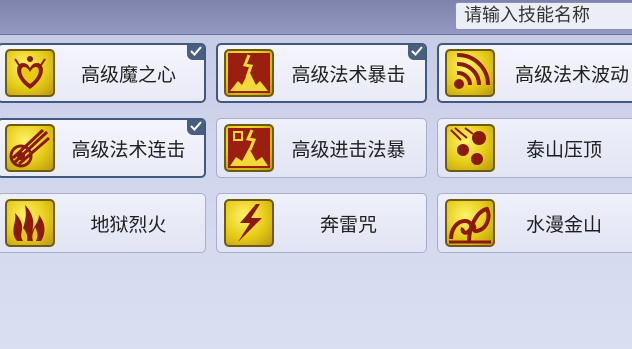 The height and width of the screenshot is (349, 632). What do you see at coordinates (128, 74) in the screenshot?
I see `skill-card-label: 高级魔之心` at bounding box center [128, 74].